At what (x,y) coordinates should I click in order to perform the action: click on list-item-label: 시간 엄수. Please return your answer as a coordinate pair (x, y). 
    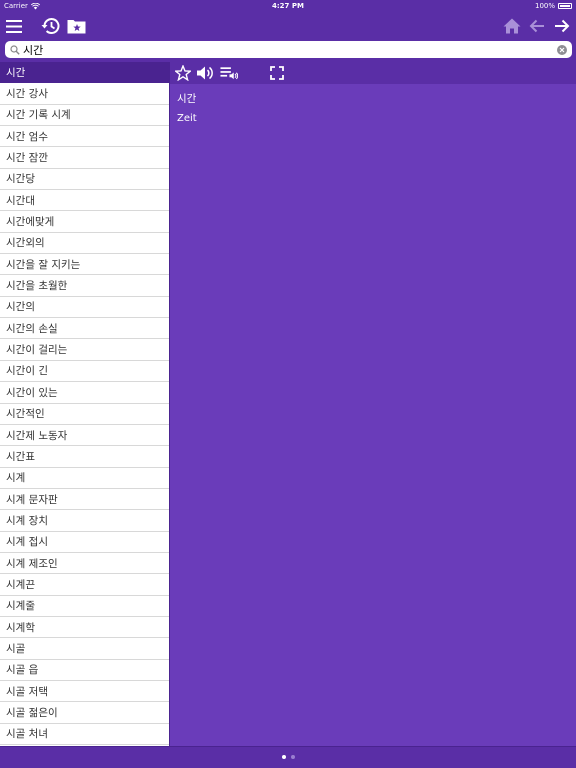
    Looking at the image, I should click on (27, 136).